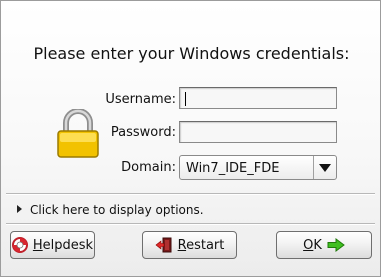 Image resolution: width=381 pixels, height=277 pixels. Describe the element at coordinates (140, 99) in the screenshot. I see `username-label: Username:` at that location.